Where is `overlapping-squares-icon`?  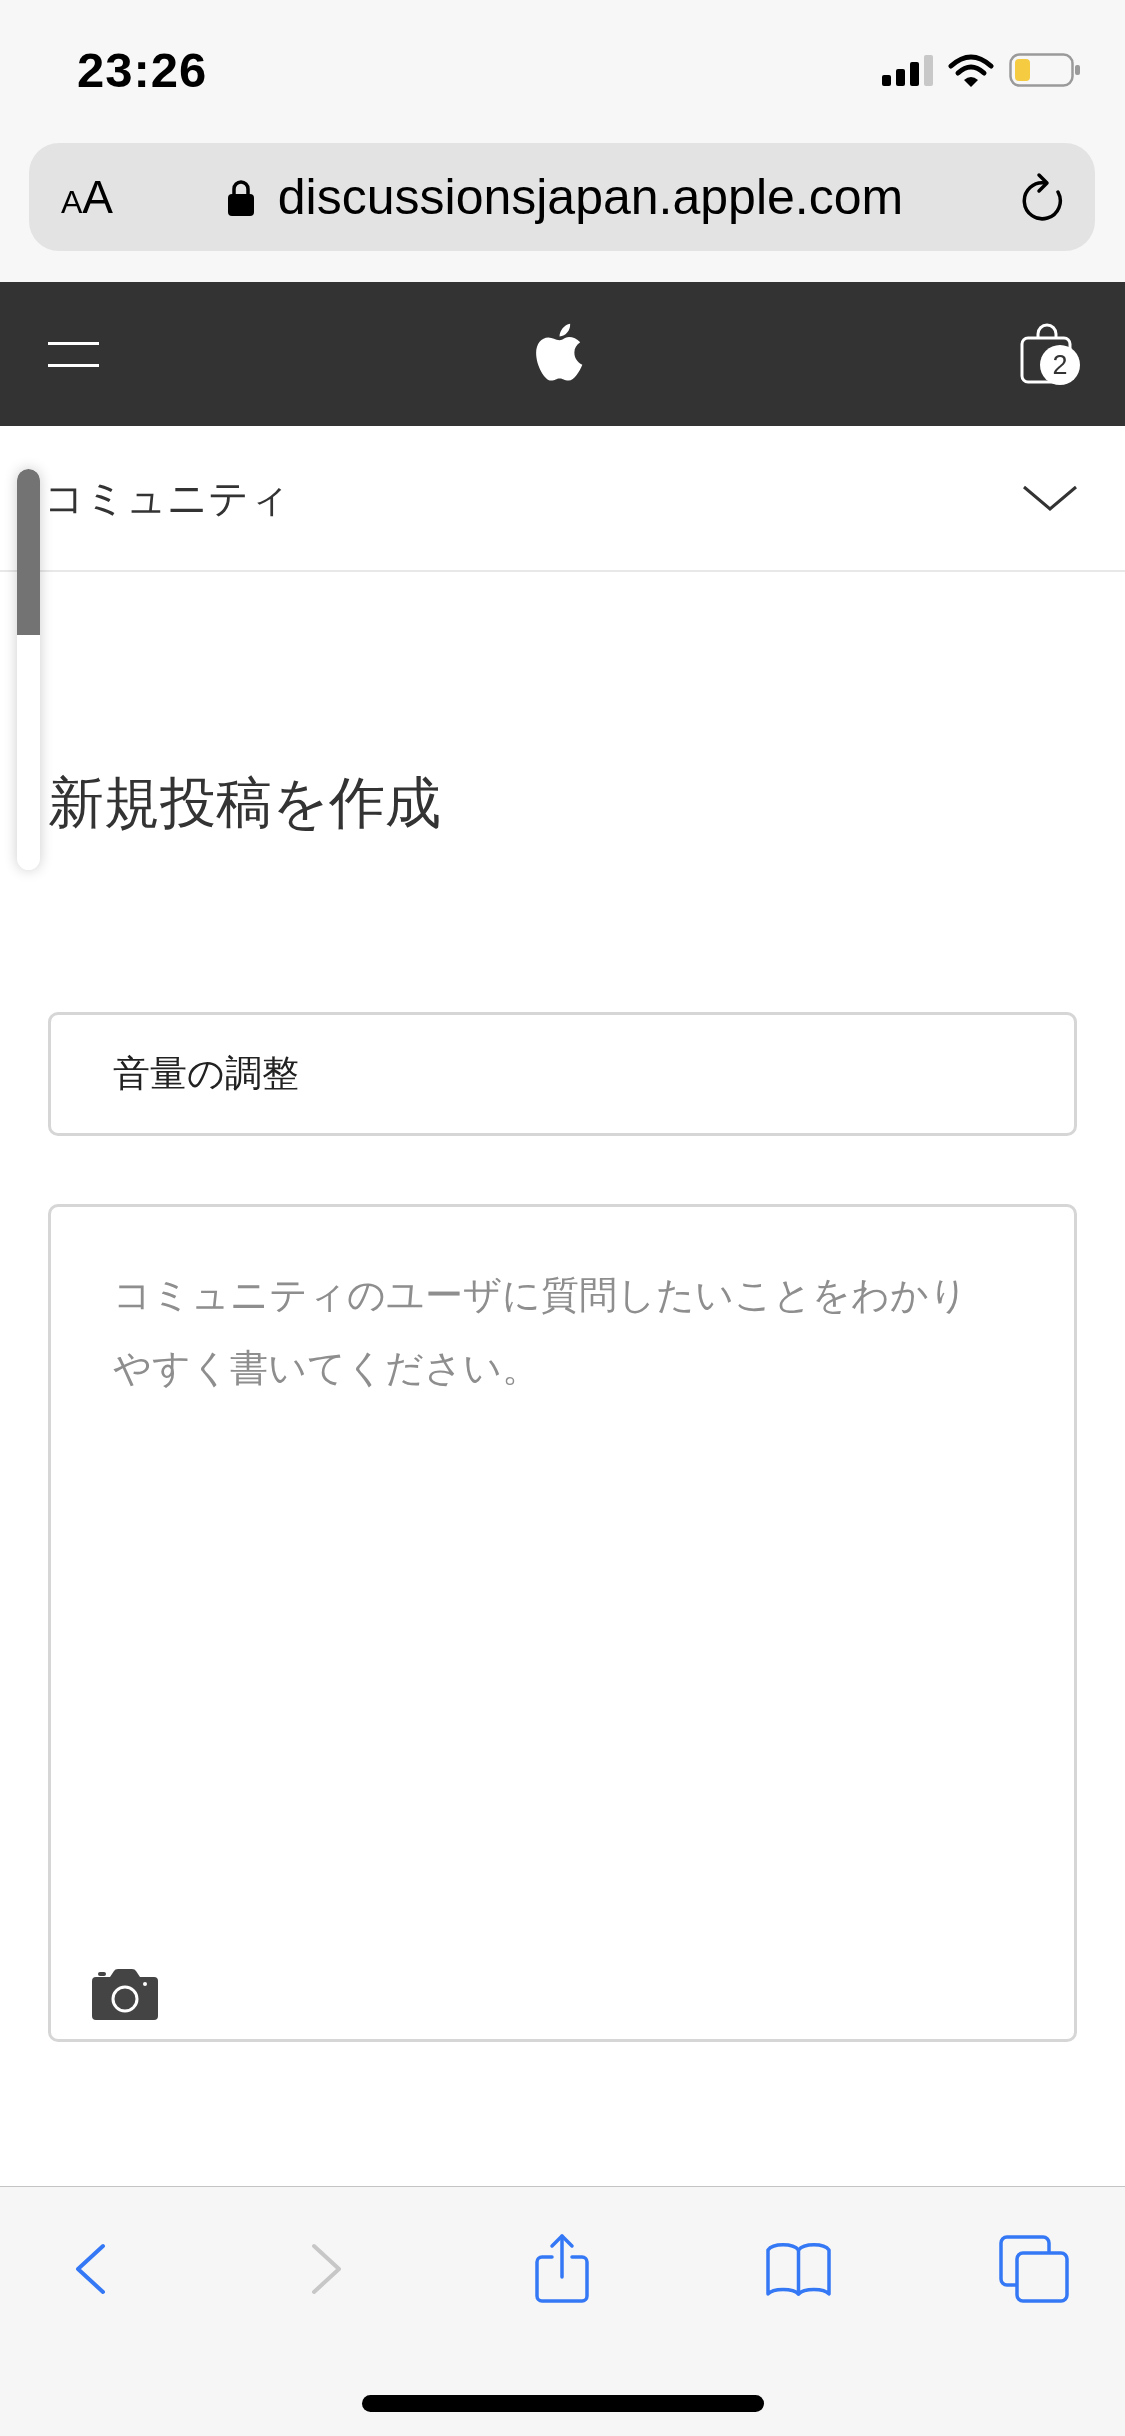
overlapping-squares-icon is located at coordinates (1034, 2268).